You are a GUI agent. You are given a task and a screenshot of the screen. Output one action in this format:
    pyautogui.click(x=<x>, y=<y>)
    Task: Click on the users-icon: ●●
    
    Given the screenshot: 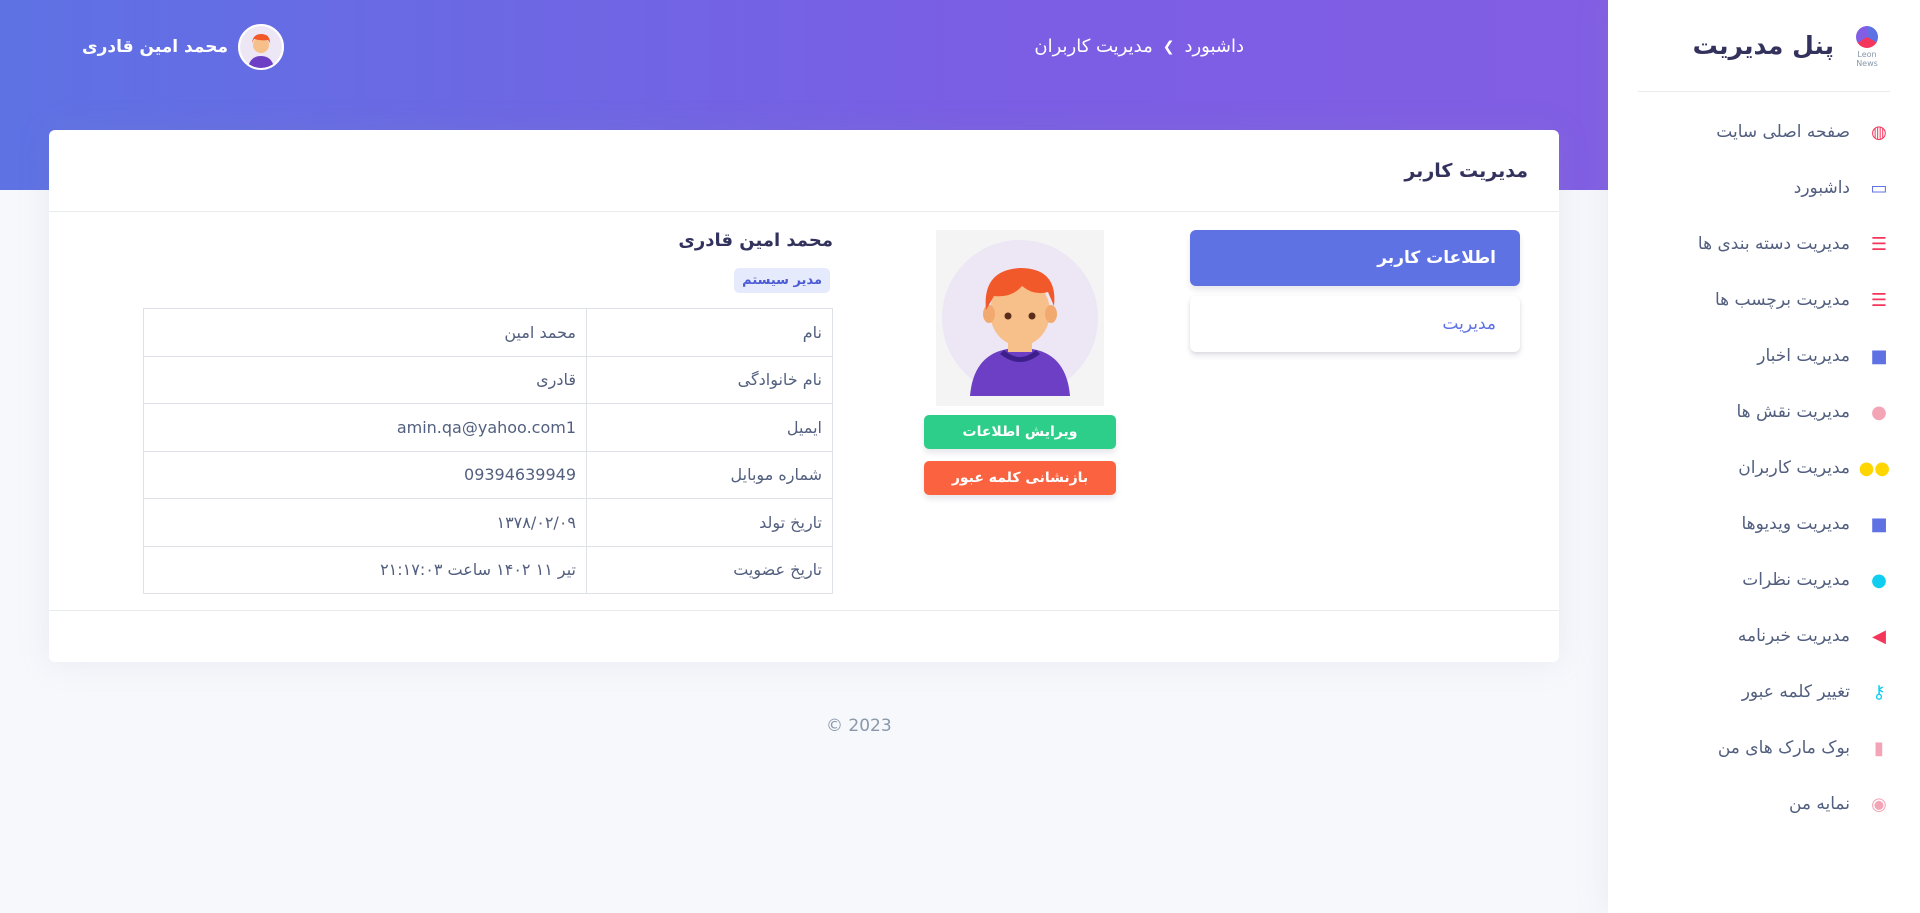 What is the action you would take?
    pyautogui.click(x=1874, y=468)
    